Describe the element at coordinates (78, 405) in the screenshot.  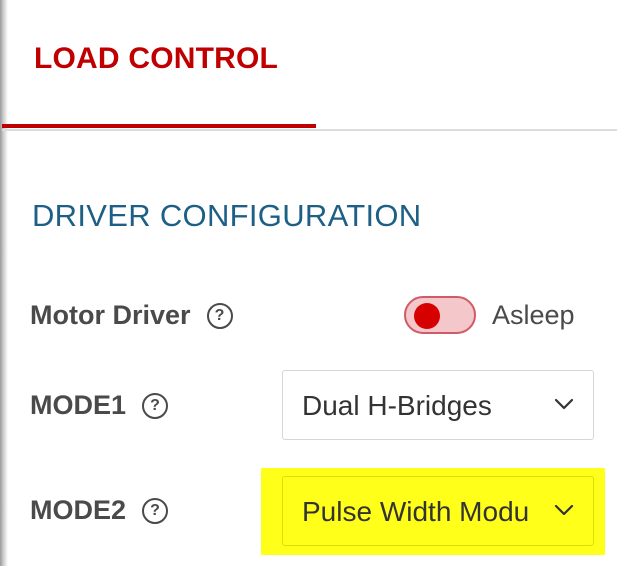
I see `mode1-label: MODE1` at that location.